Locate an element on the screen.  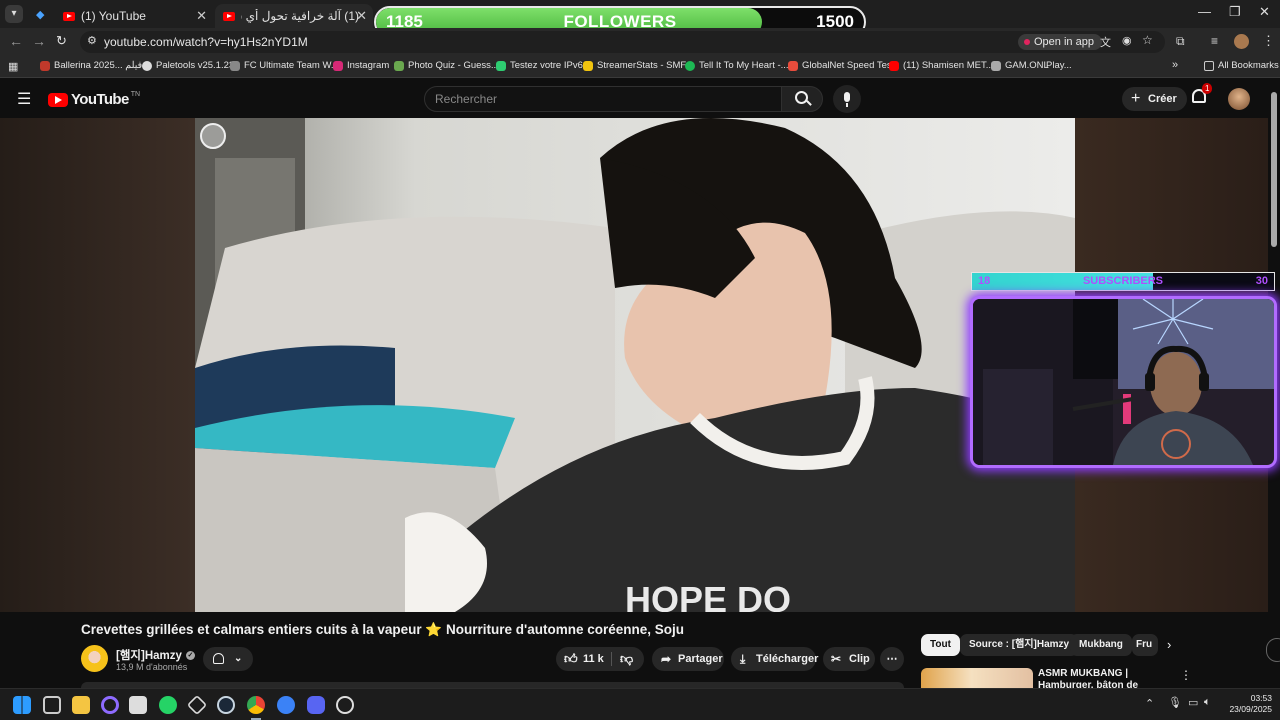
clip-button: ✂ Clip is located at coordinates (849, 659).